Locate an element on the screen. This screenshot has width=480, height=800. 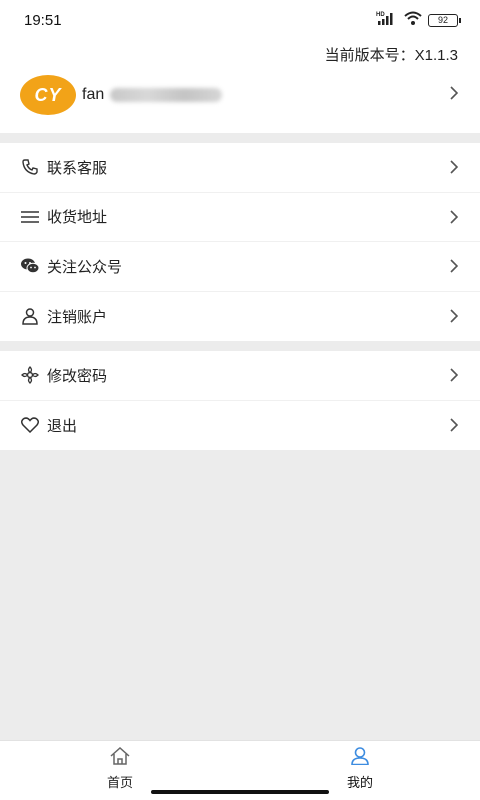
menu-group-2: 修改密码 退出 is located at coordinates (240, 400).